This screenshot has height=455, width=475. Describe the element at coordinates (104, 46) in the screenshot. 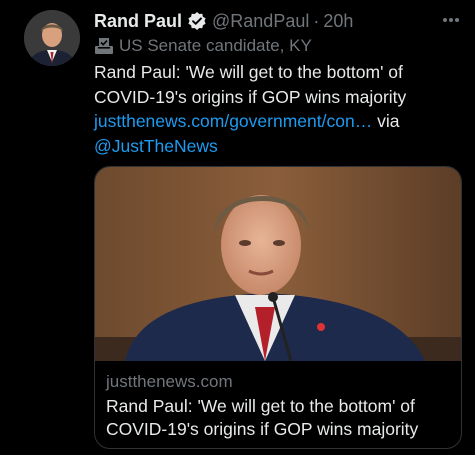

I see `ballot-box-icon` at that location.